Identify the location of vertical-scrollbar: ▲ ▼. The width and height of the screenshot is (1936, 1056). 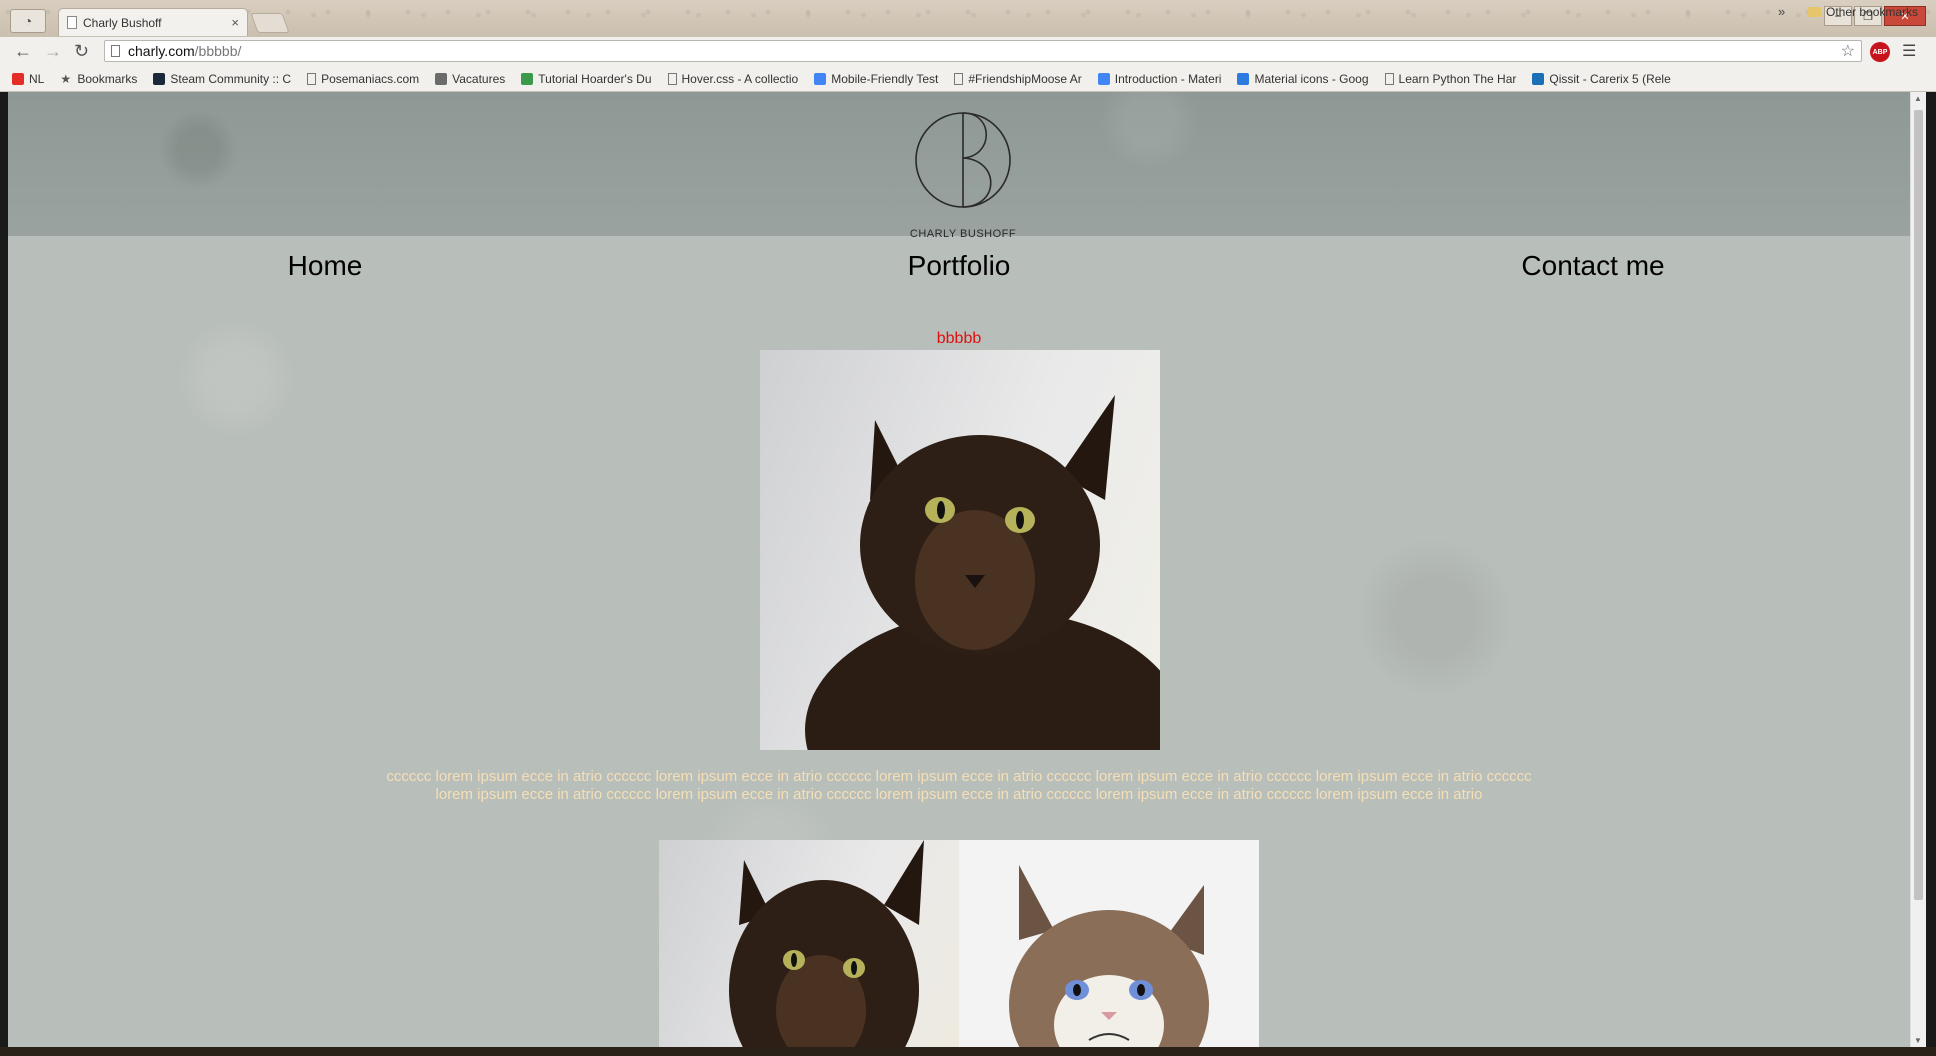
(1918, 569).